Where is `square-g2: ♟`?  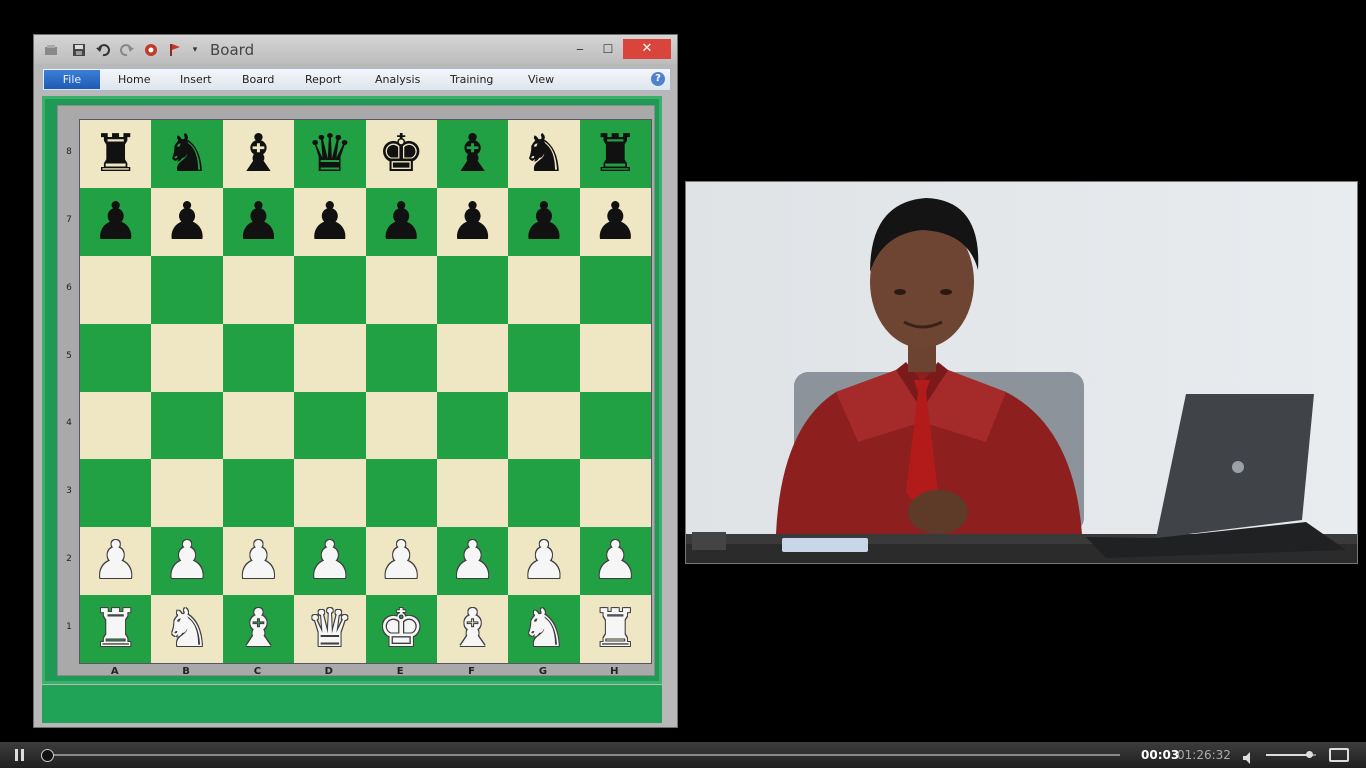
square-g2: ♟ is located at coordinates (544, 561).